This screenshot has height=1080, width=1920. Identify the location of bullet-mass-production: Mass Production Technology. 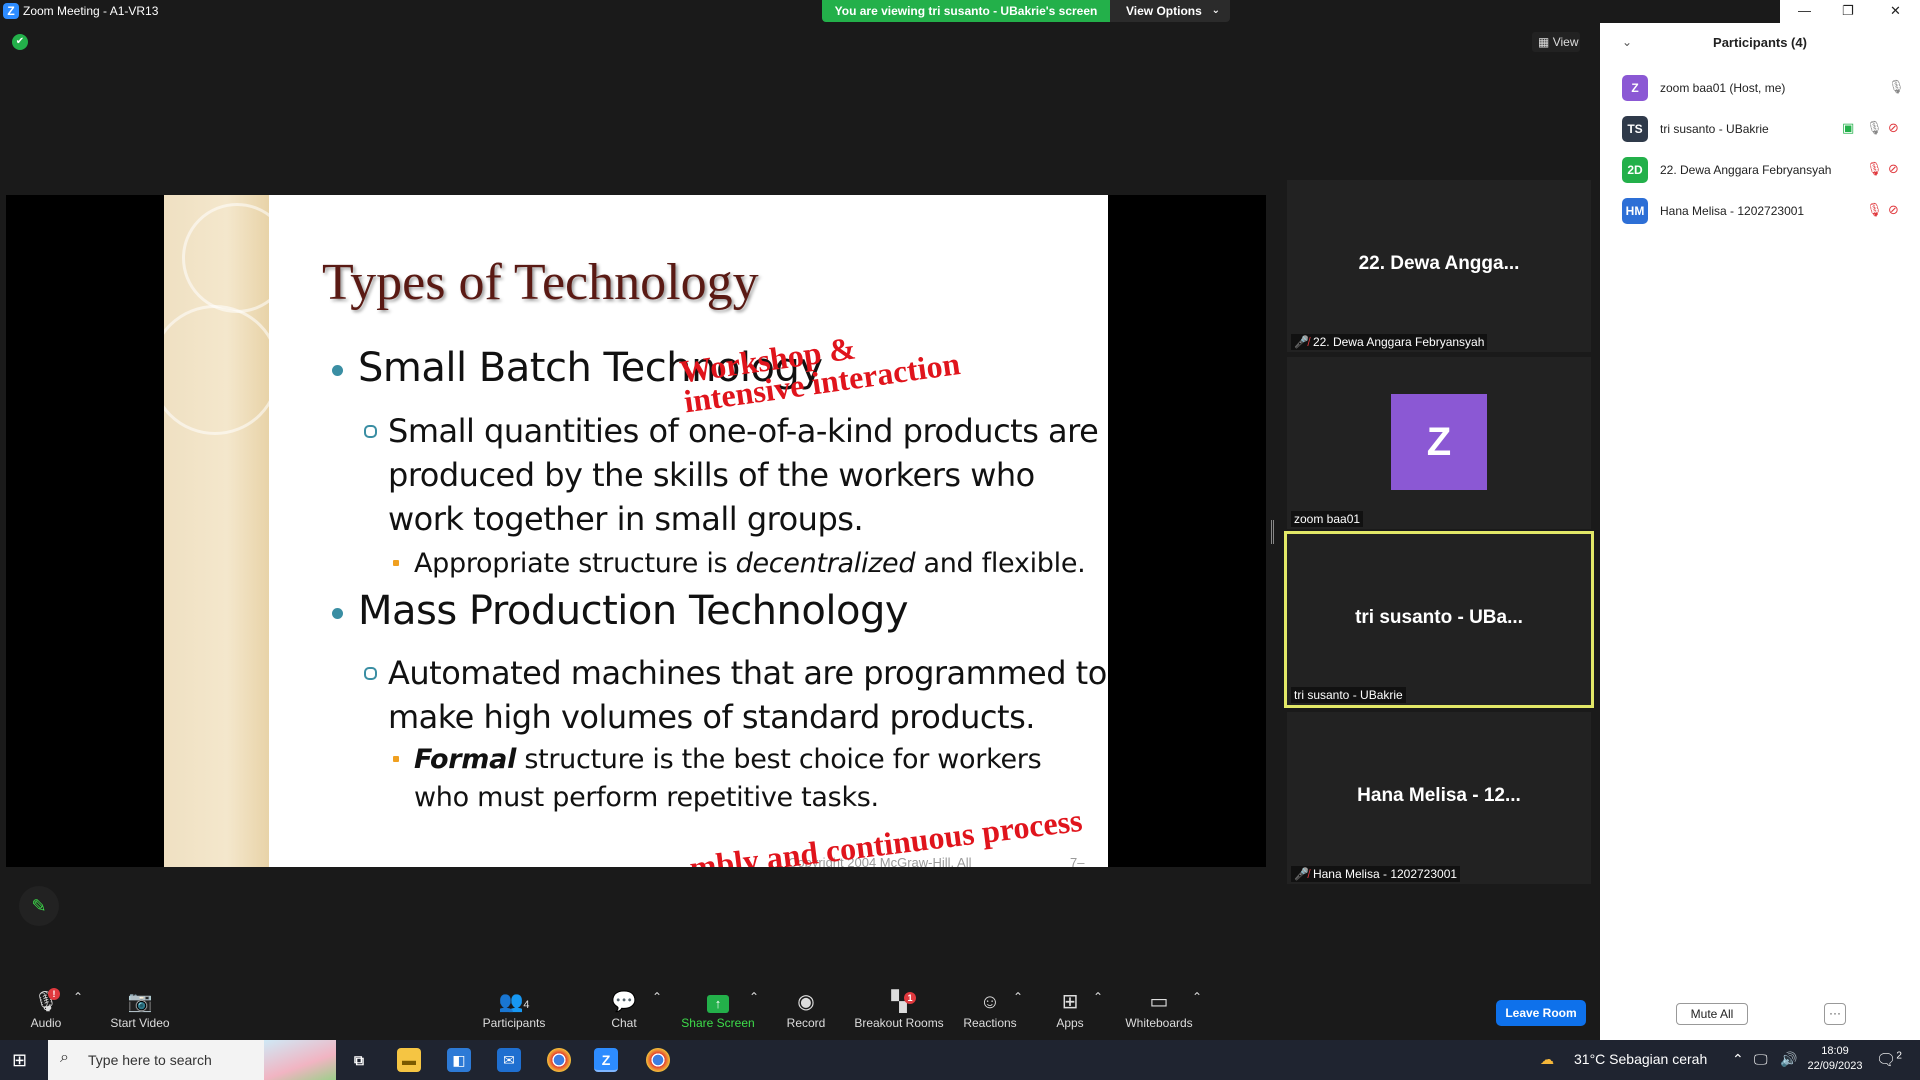
(620, 611).